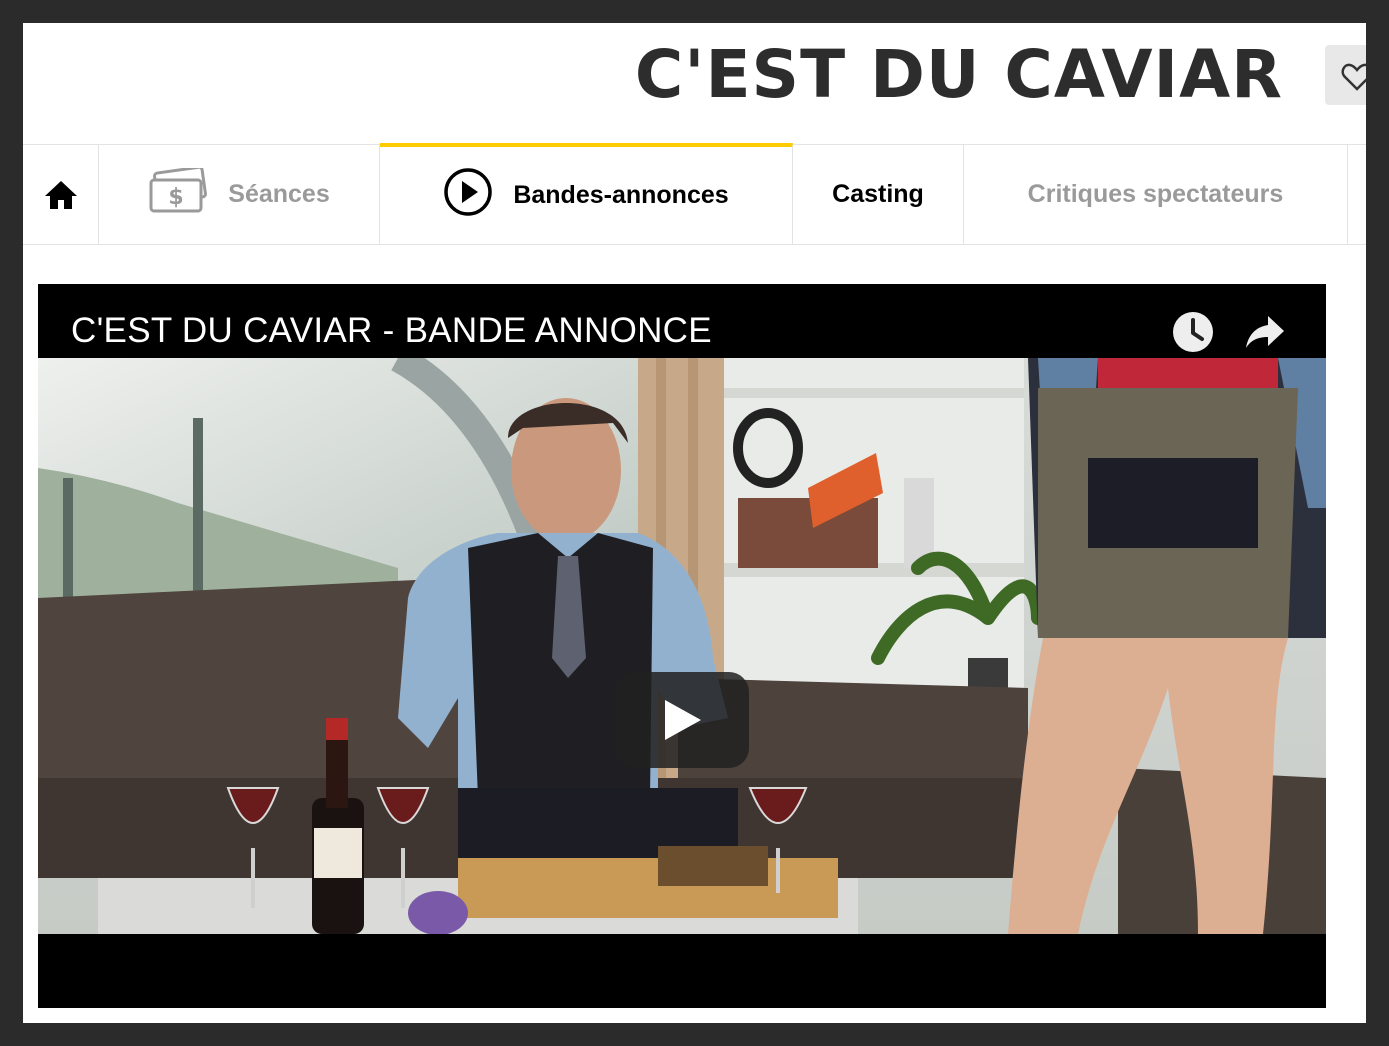 Image resolution: width=1389 pixels, height=1046 pixels. I want to click on share-icon, so click(1265, 332).